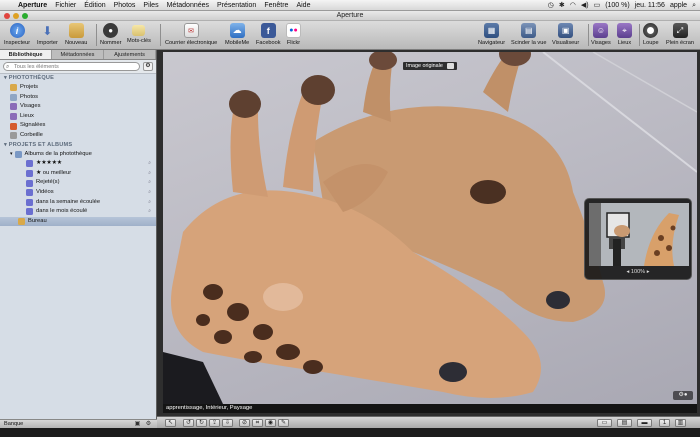 This screenshot has width=700, height=437. I want to click on timemachine-icon: ◷, so click(551, 5).